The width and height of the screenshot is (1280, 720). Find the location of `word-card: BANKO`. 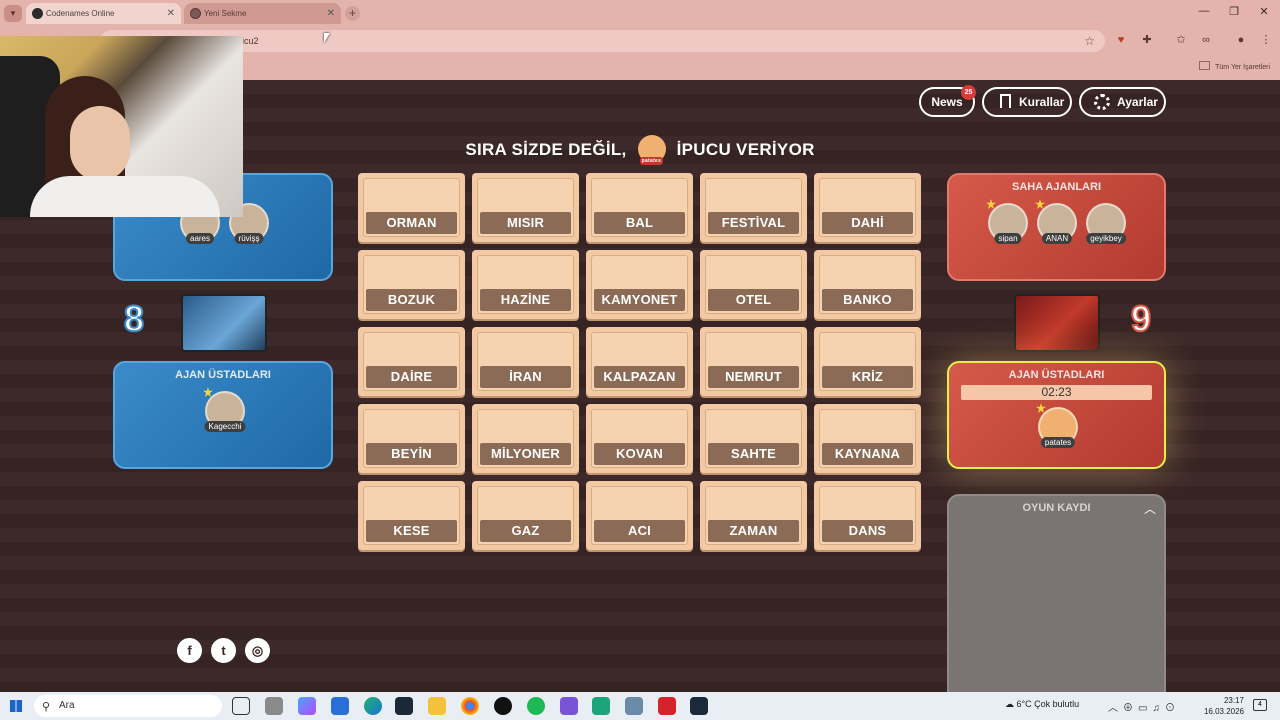

word-card: BANKO is located at coordinates (867, 284).